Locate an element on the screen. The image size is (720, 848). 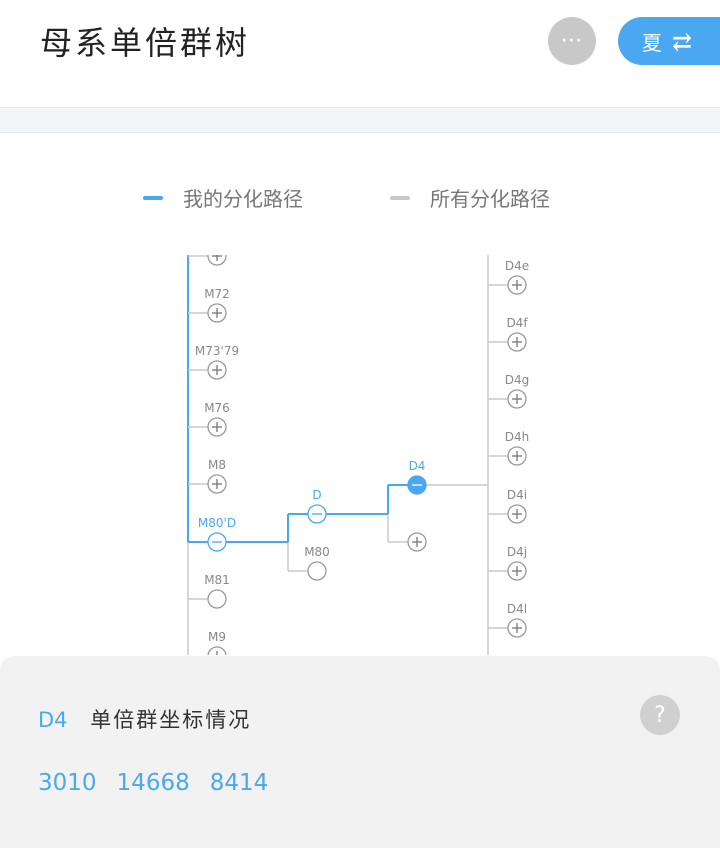
tree-node-label: D4e is located at coordinates (517, 266).